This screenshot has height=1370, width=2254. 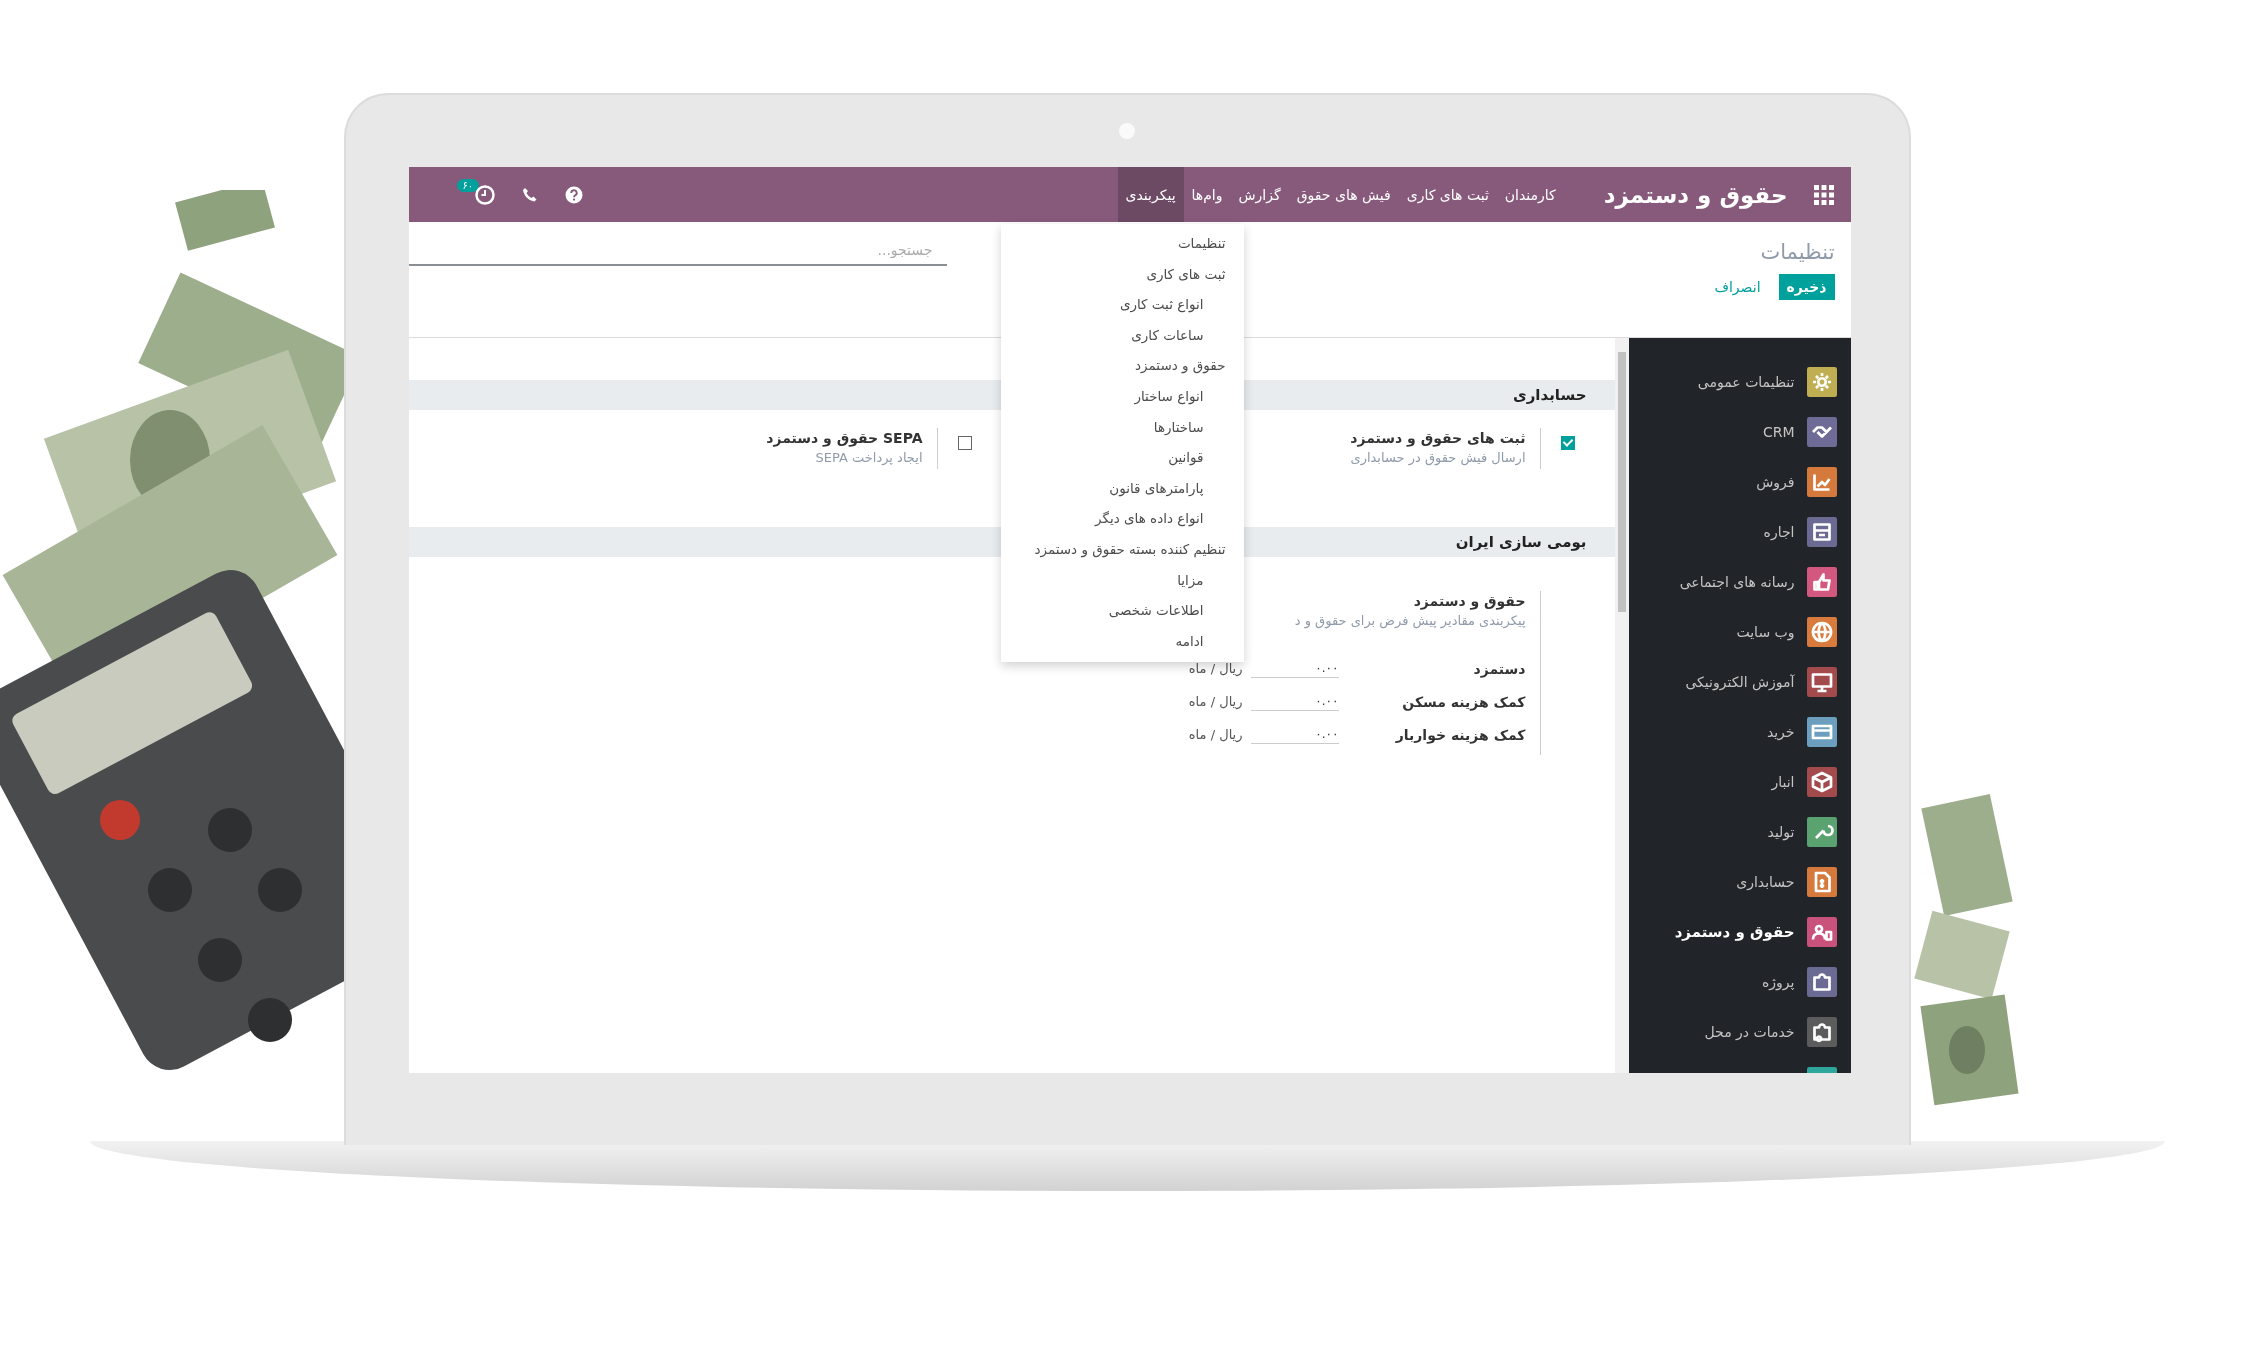 What do you see at coordinates (1821, 932) in the screenshot?
I see `person-icon` at bounding box center [1821, 932].